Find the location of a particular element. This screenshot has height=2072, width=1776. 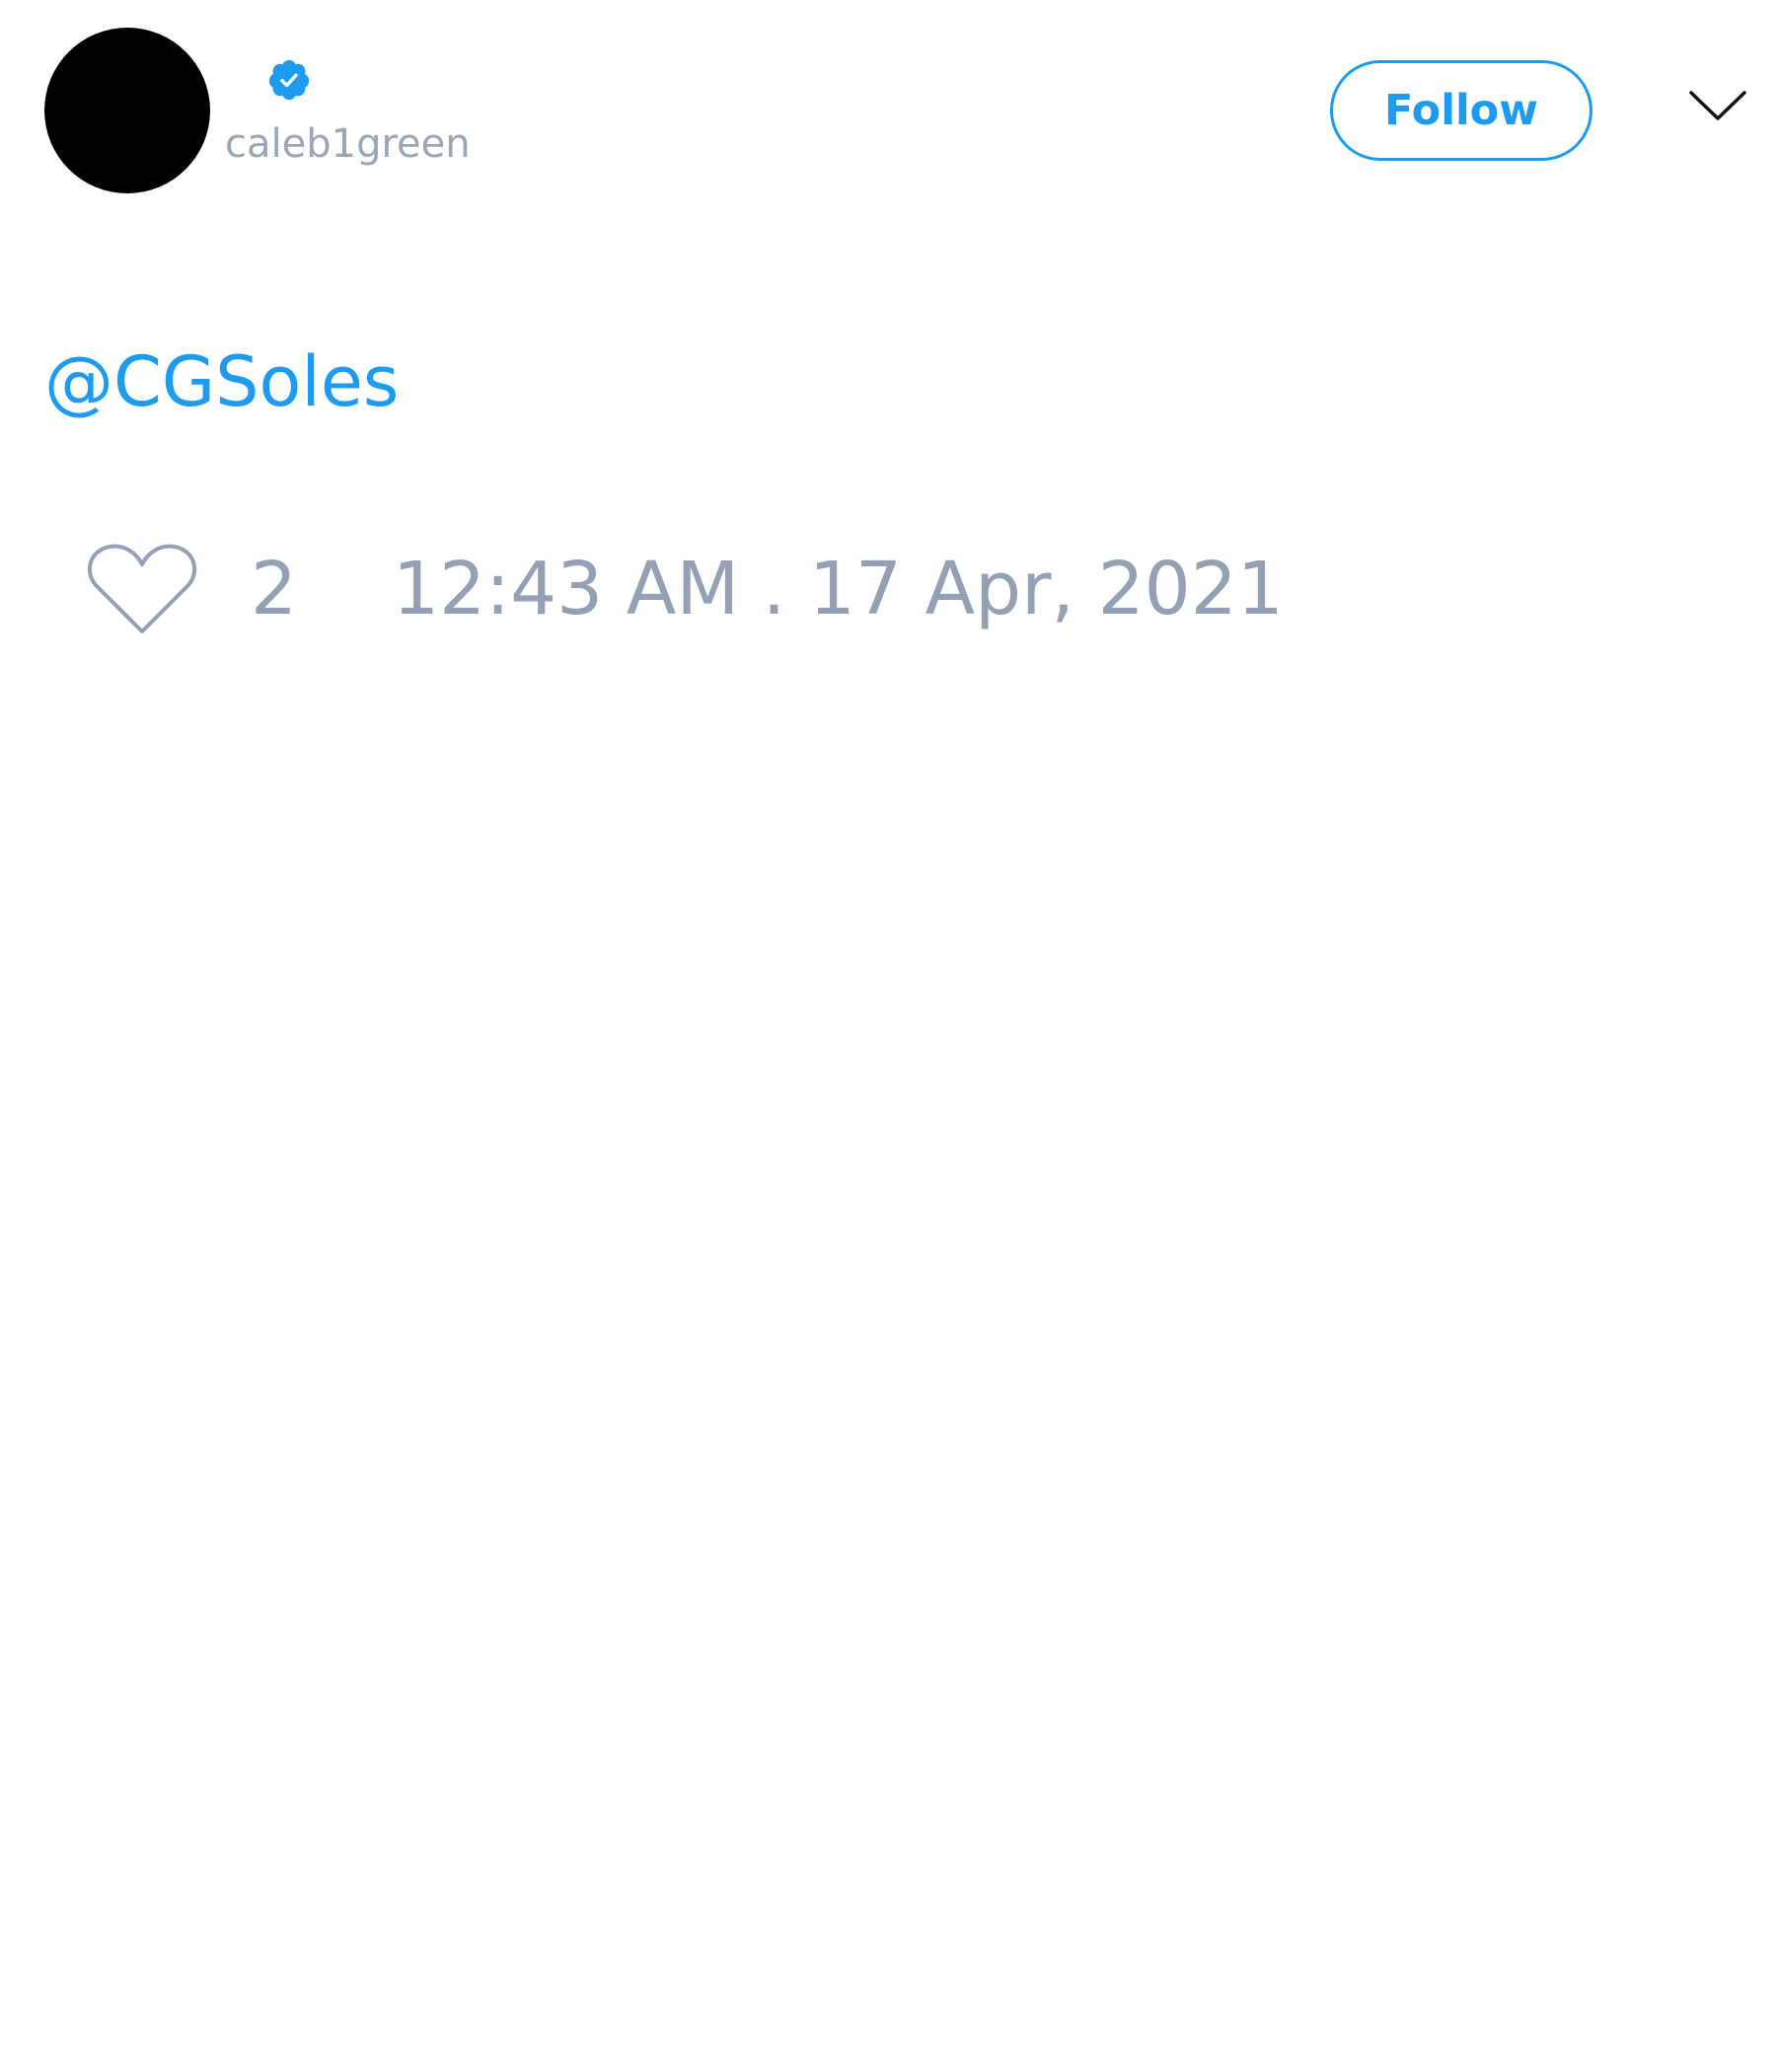

tweet-text: @CGSoles is located at coordinates (222, 381).